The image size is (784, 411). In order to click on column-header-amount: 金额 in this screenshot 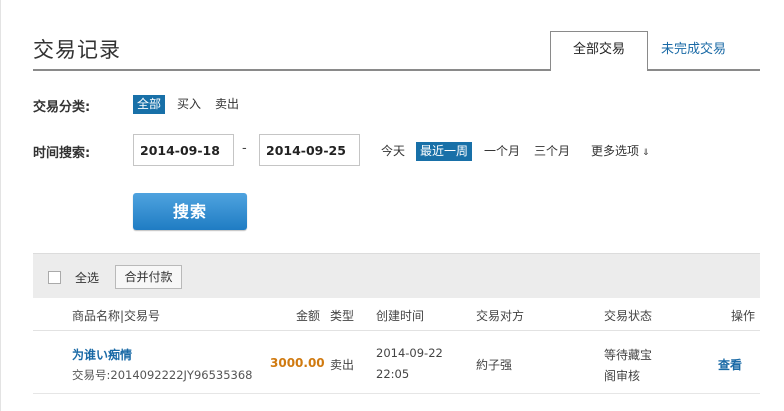, I will do `click(308, 316)`.